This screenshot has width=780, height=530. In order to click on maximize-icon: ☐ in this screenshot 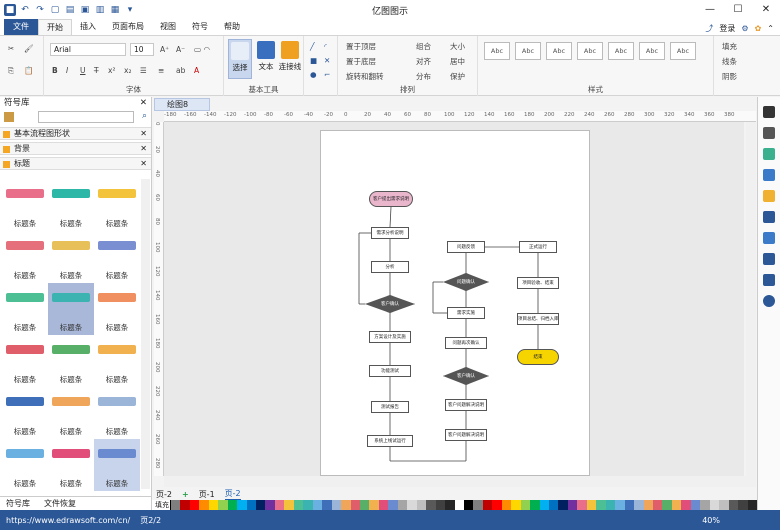, I will do `click(738, 10)`.